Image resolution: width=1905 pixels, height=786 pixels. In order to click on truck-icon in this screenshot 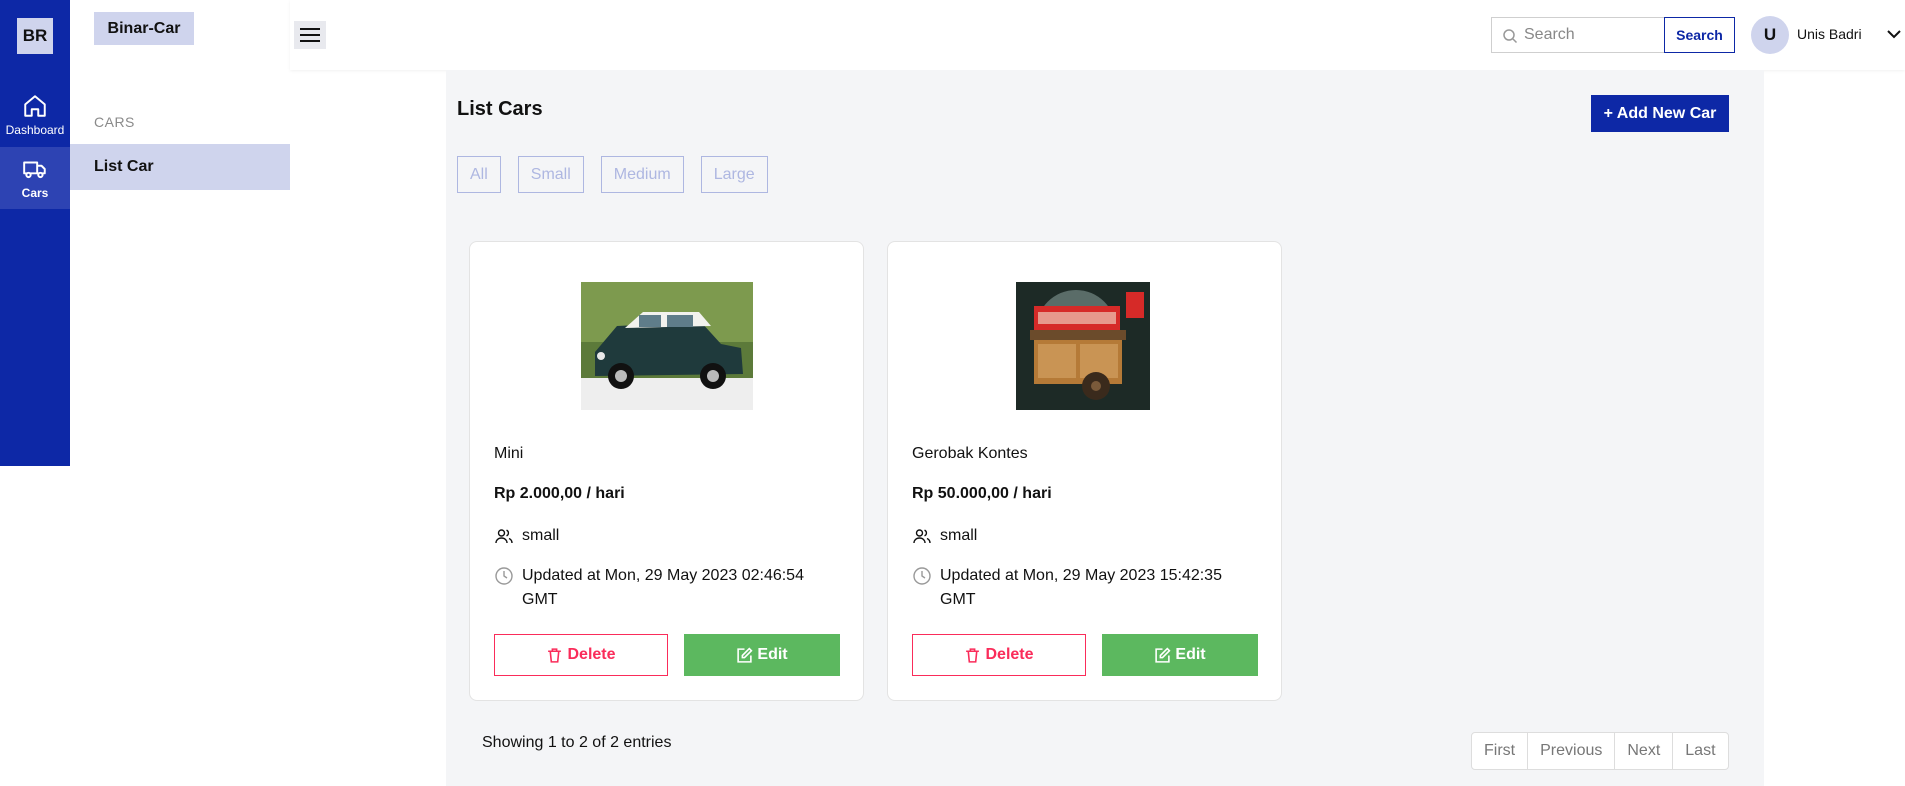, I will do `click(34, 170)`.